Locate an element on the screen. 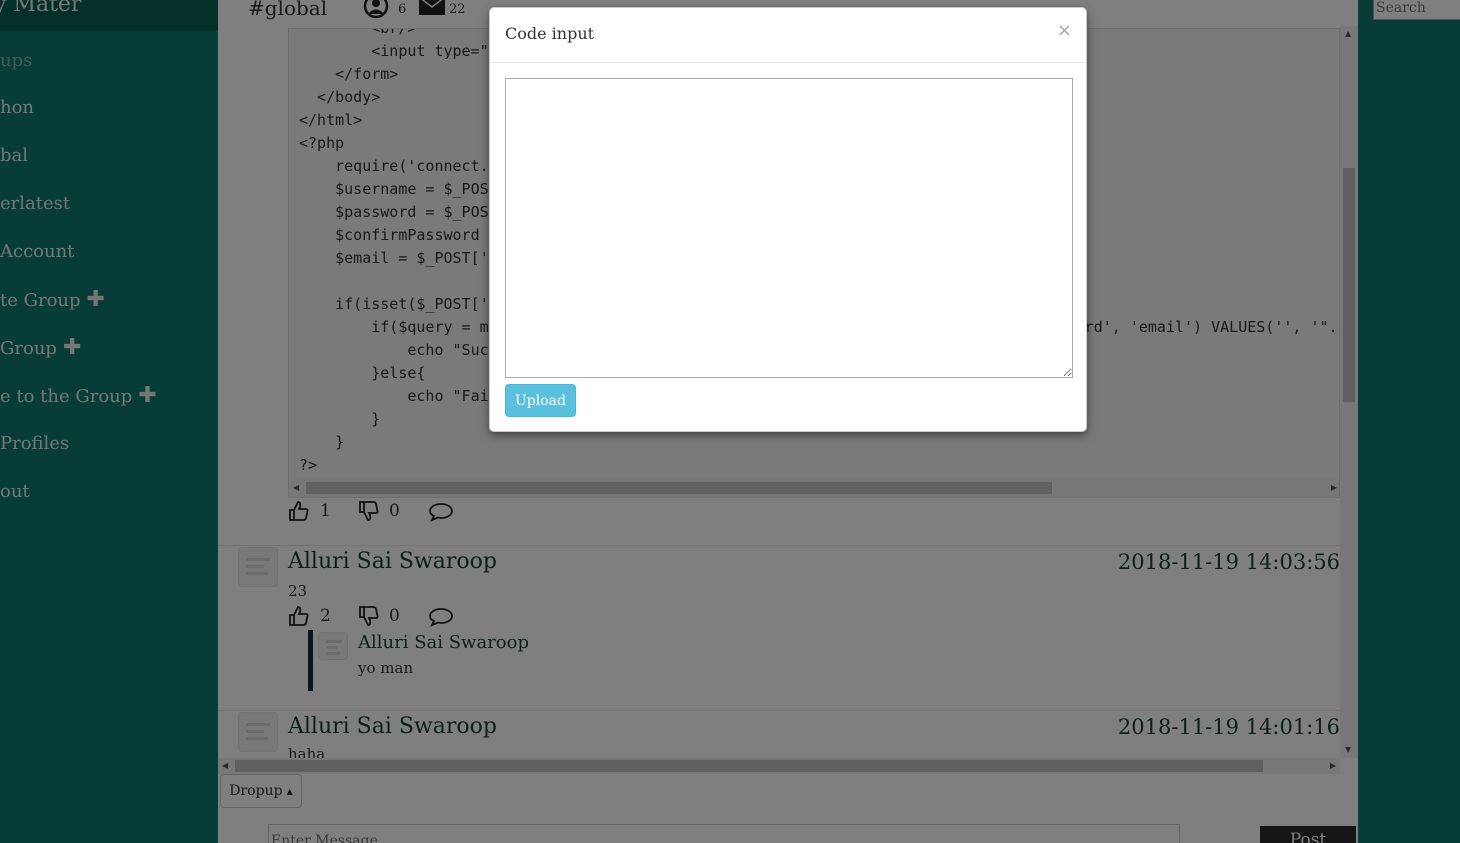 The height and width of the screenshot is (843, 1460). close-icon: × is located at coordinates (1064, 30).